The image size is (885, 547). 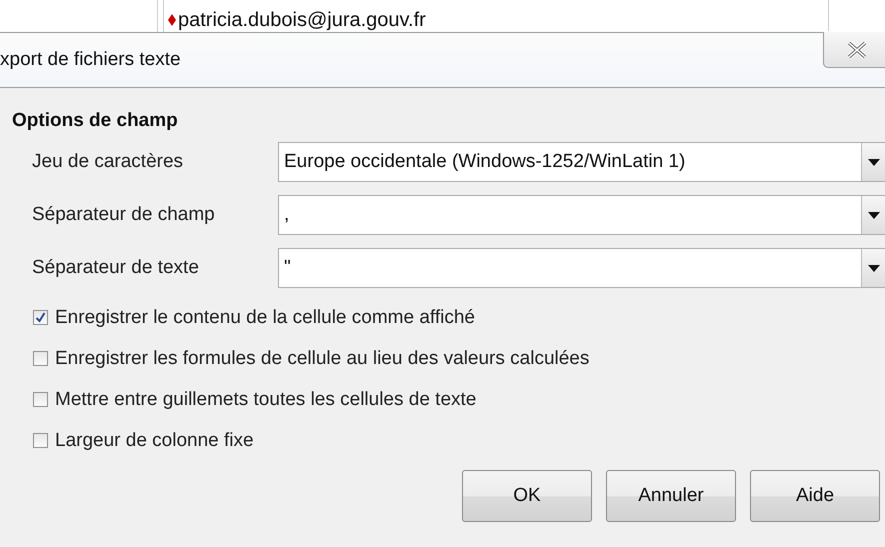 I want to click on checkbox-label: Largeur de colonne fixe, so click(x=154, y=441).